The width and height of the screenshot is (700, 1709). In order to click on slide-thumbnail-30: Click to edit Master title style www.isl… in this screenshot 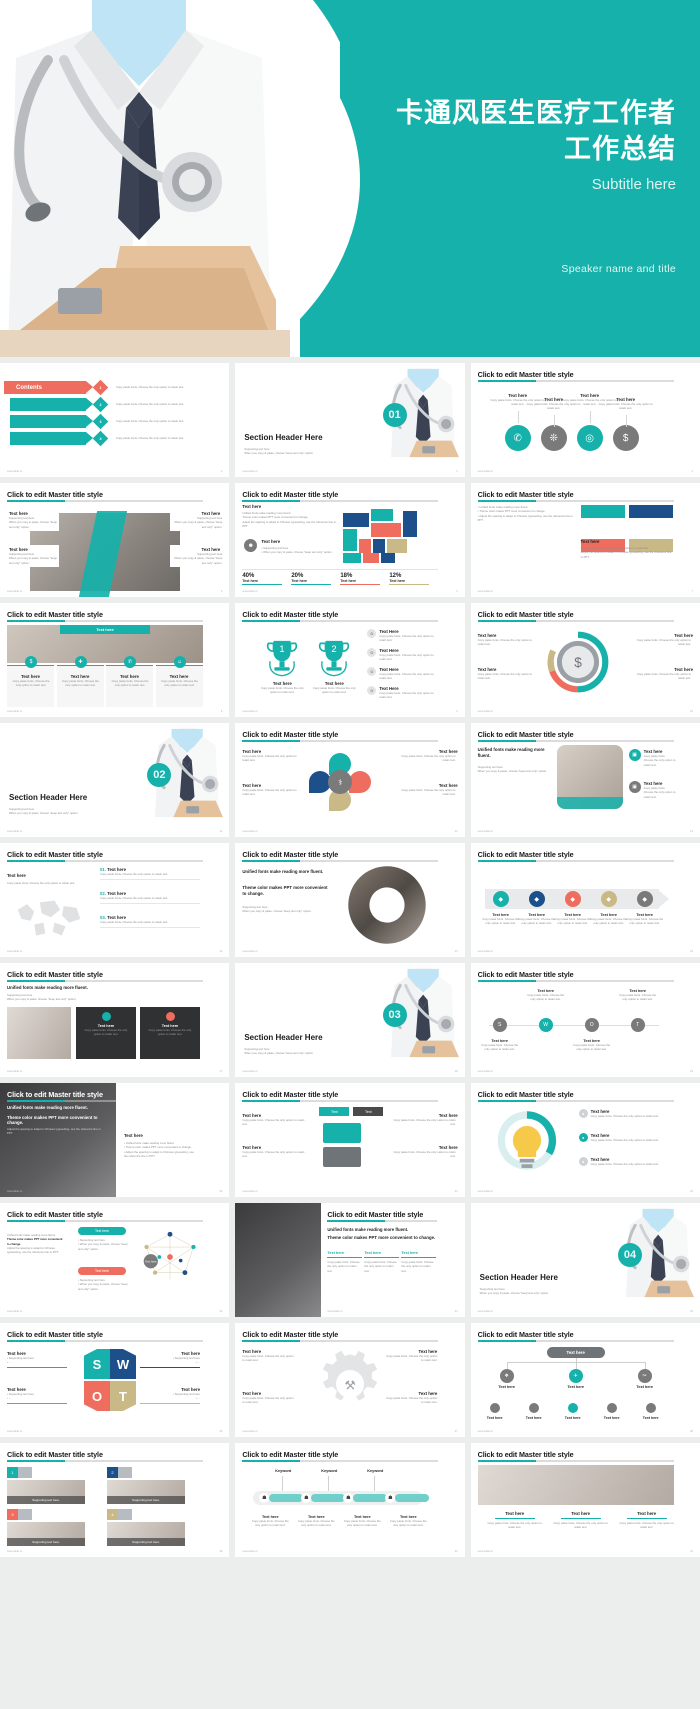, I will do `click(585, 1500)`.